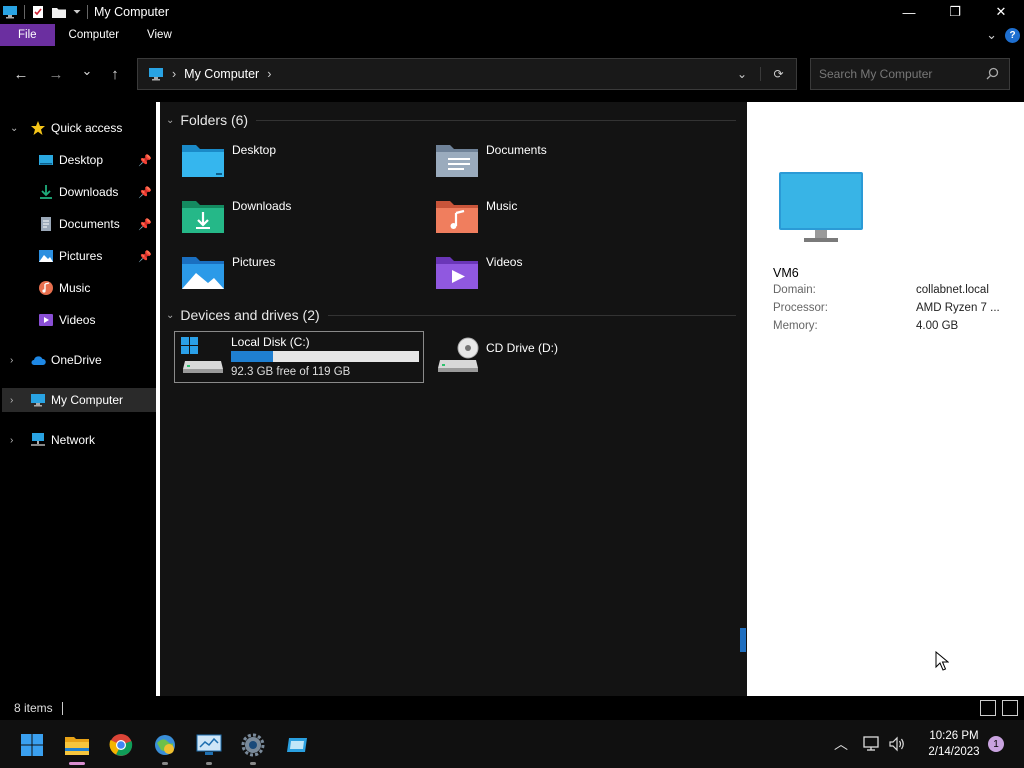  Describe the element at coordinates (1001, 12) in the screenshot. I see `close-button: ✕` at that location.